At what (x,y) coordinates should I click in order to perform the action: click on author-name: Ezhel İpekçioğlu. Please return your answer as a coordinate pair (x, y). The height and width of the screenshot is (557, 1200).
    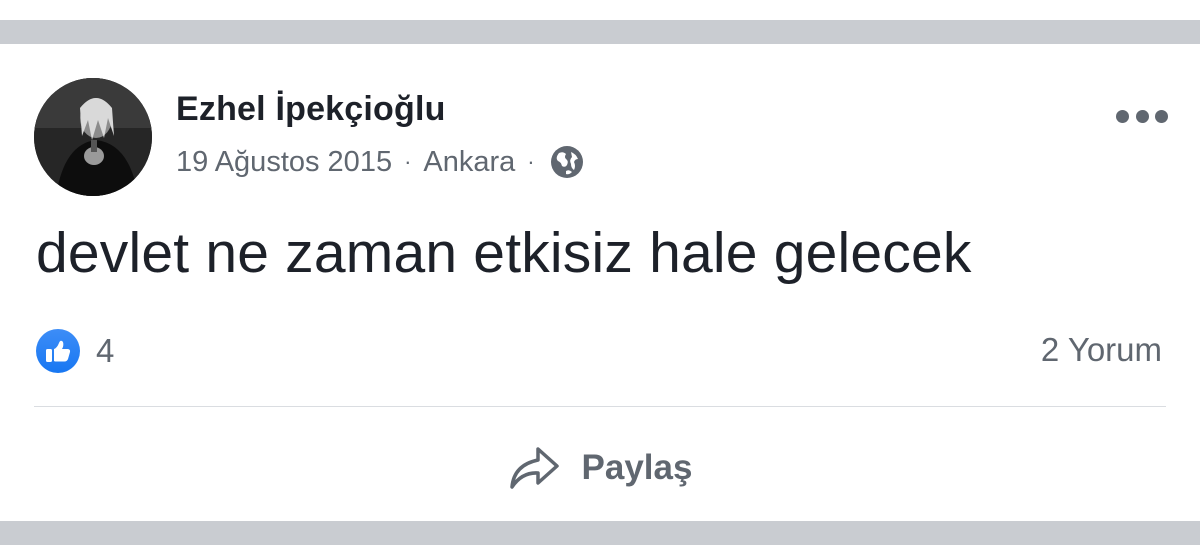
    Looking at the image, I should click on (311, 109).